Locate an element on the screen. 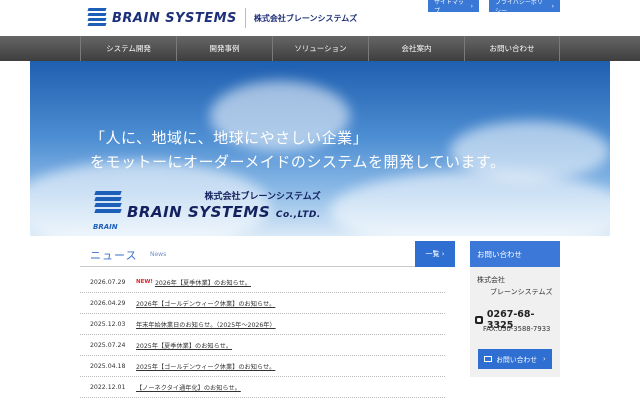 The image size is (640, 400). privacy-policy-link: プライバシーポリシー › is located at coordinates (524, 7).